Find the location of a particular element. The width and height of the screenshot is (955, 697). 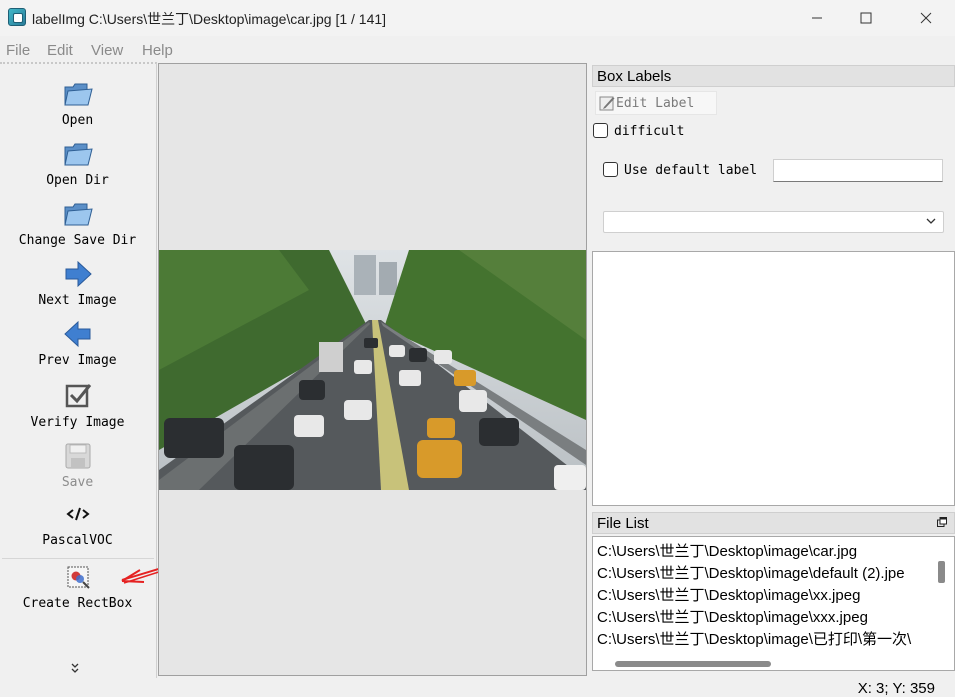

menu-edit: Edit is located at coordinates (60, 50).